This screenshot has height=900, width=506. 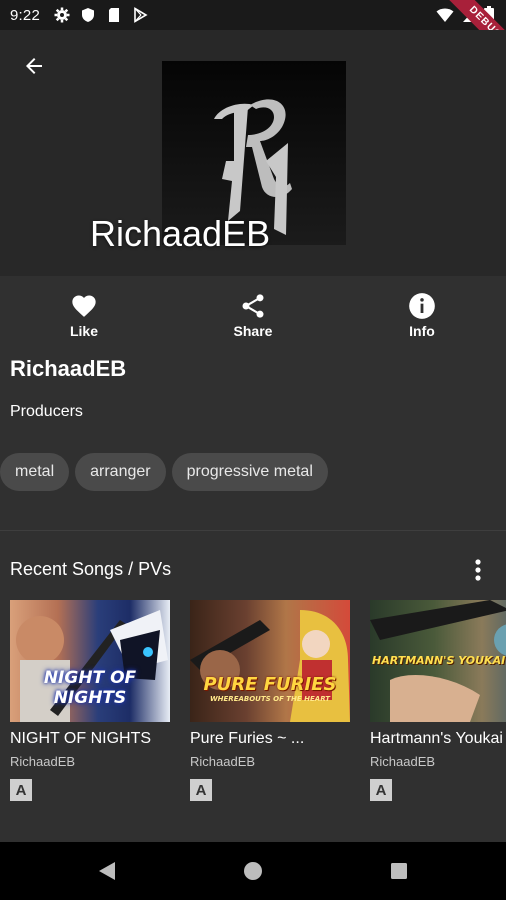 I want to click on section-divider, so click(x=253, y=530).